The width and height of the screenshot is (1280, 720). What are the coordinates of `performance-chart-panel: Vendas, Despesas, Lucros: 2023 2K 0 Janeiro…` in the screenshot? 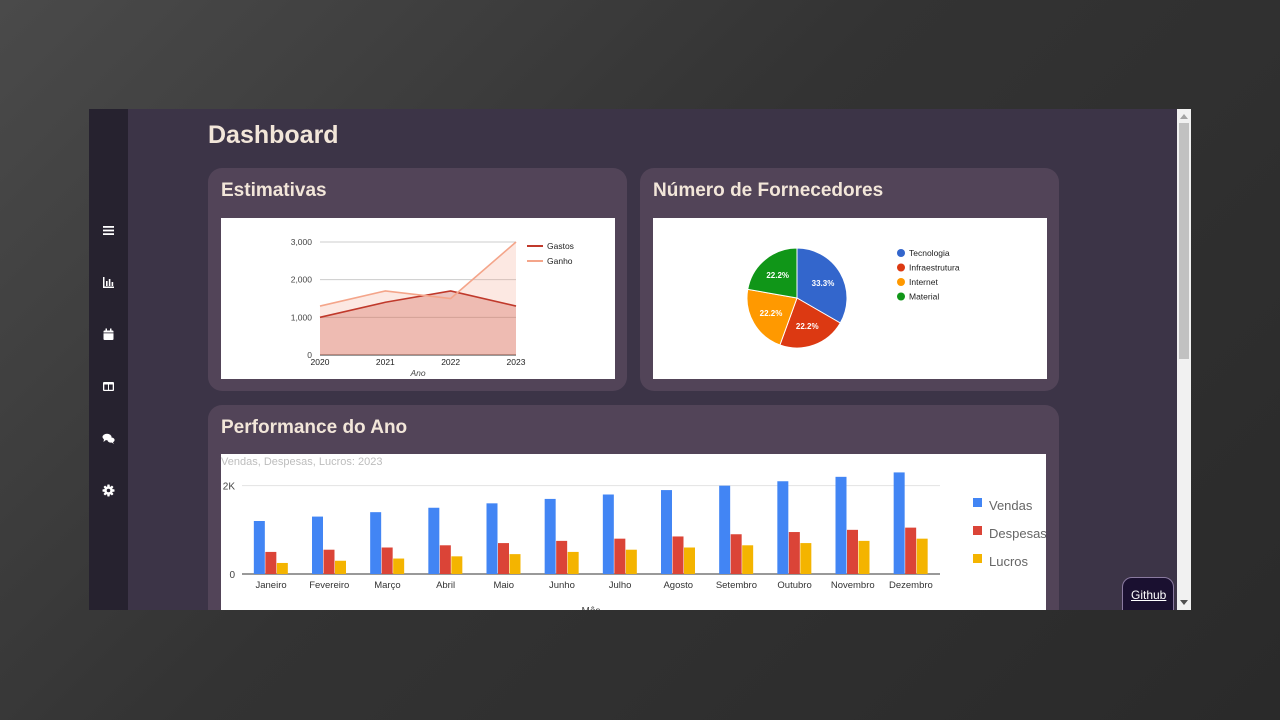 It's located at (633, 532).